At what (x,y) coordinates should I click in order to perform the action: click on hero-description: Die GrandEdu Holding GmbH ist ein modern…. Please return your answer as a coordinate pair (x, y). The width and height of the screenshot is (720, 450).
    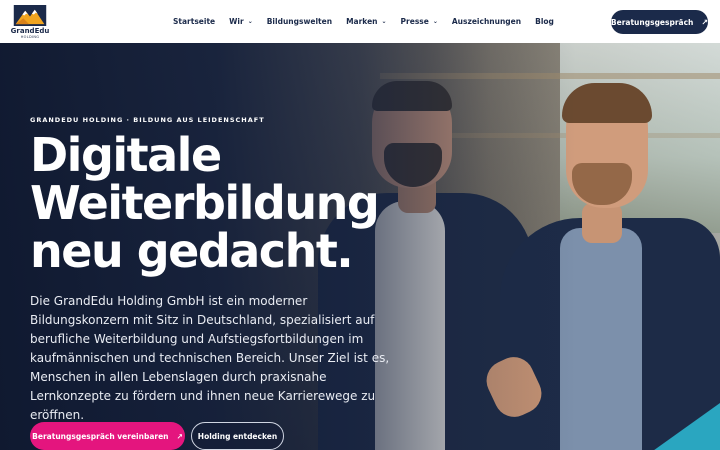
    Looking at the image, I should click on (210, 358).